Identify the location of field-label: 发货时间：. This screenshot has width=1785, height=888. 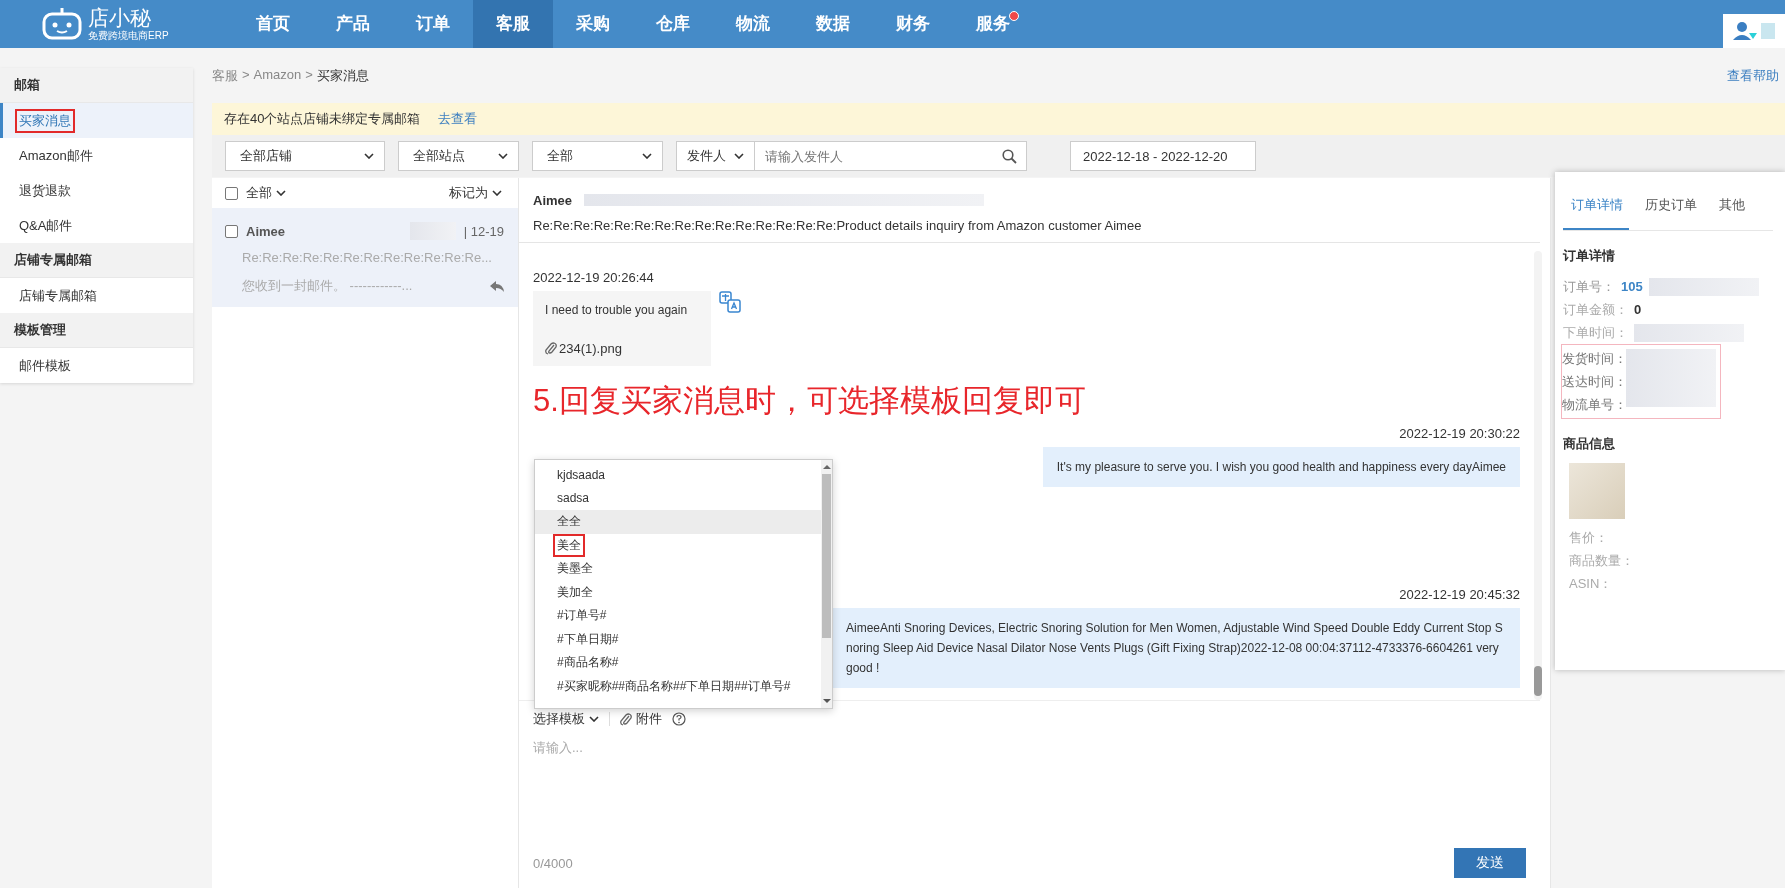
(1594, 358).